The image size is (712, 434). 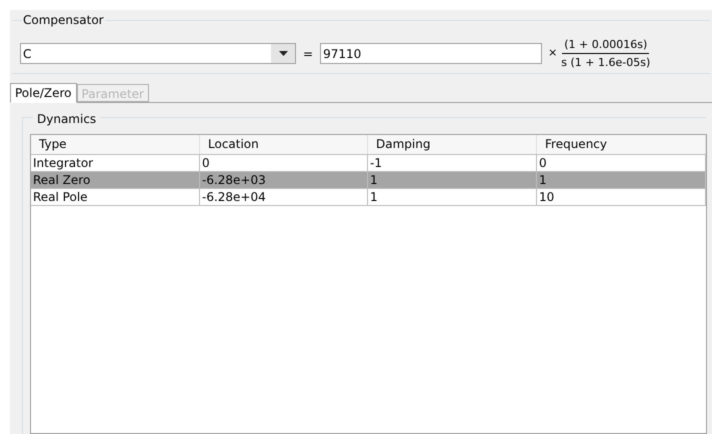 What do you see at coordinates (158, 53) in the screenshot?
I see `compensator-dropdown: C` at bounding box center [158, 53].